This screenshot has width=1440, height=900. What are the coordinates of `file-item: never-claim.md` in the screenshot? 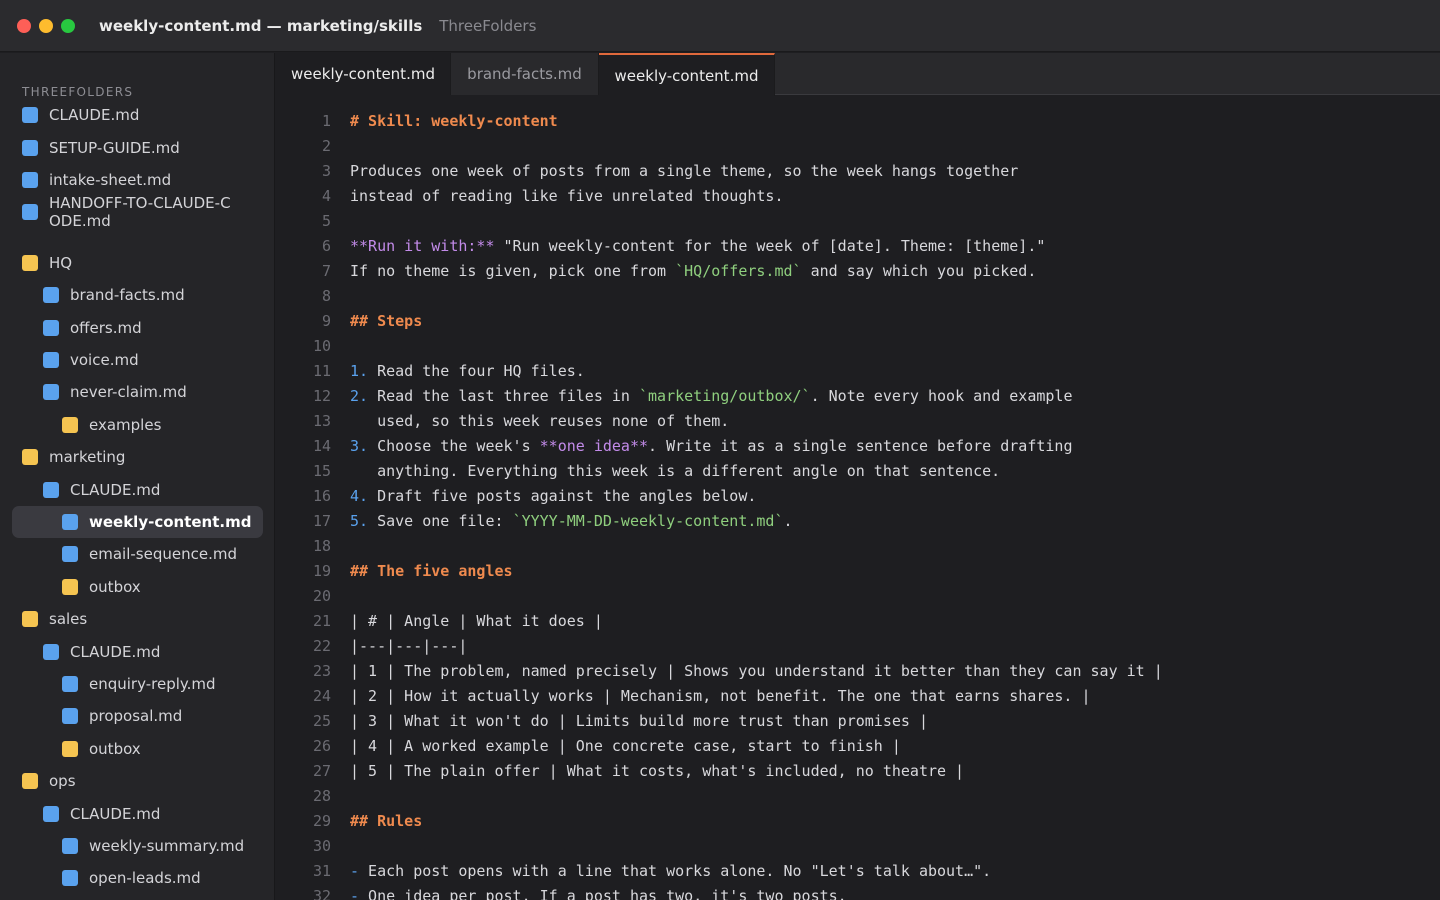 It's located at (137, 392).